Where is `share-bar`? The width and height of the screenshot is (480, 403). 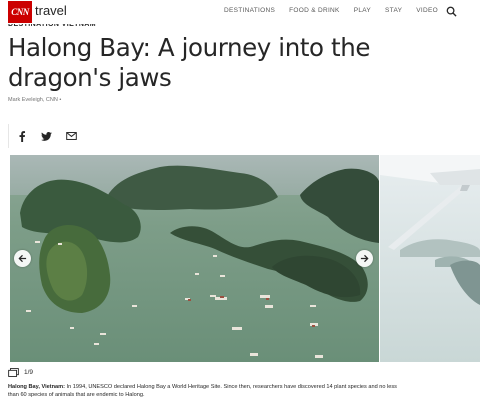 share-bar is located at coordinates (46, 136).